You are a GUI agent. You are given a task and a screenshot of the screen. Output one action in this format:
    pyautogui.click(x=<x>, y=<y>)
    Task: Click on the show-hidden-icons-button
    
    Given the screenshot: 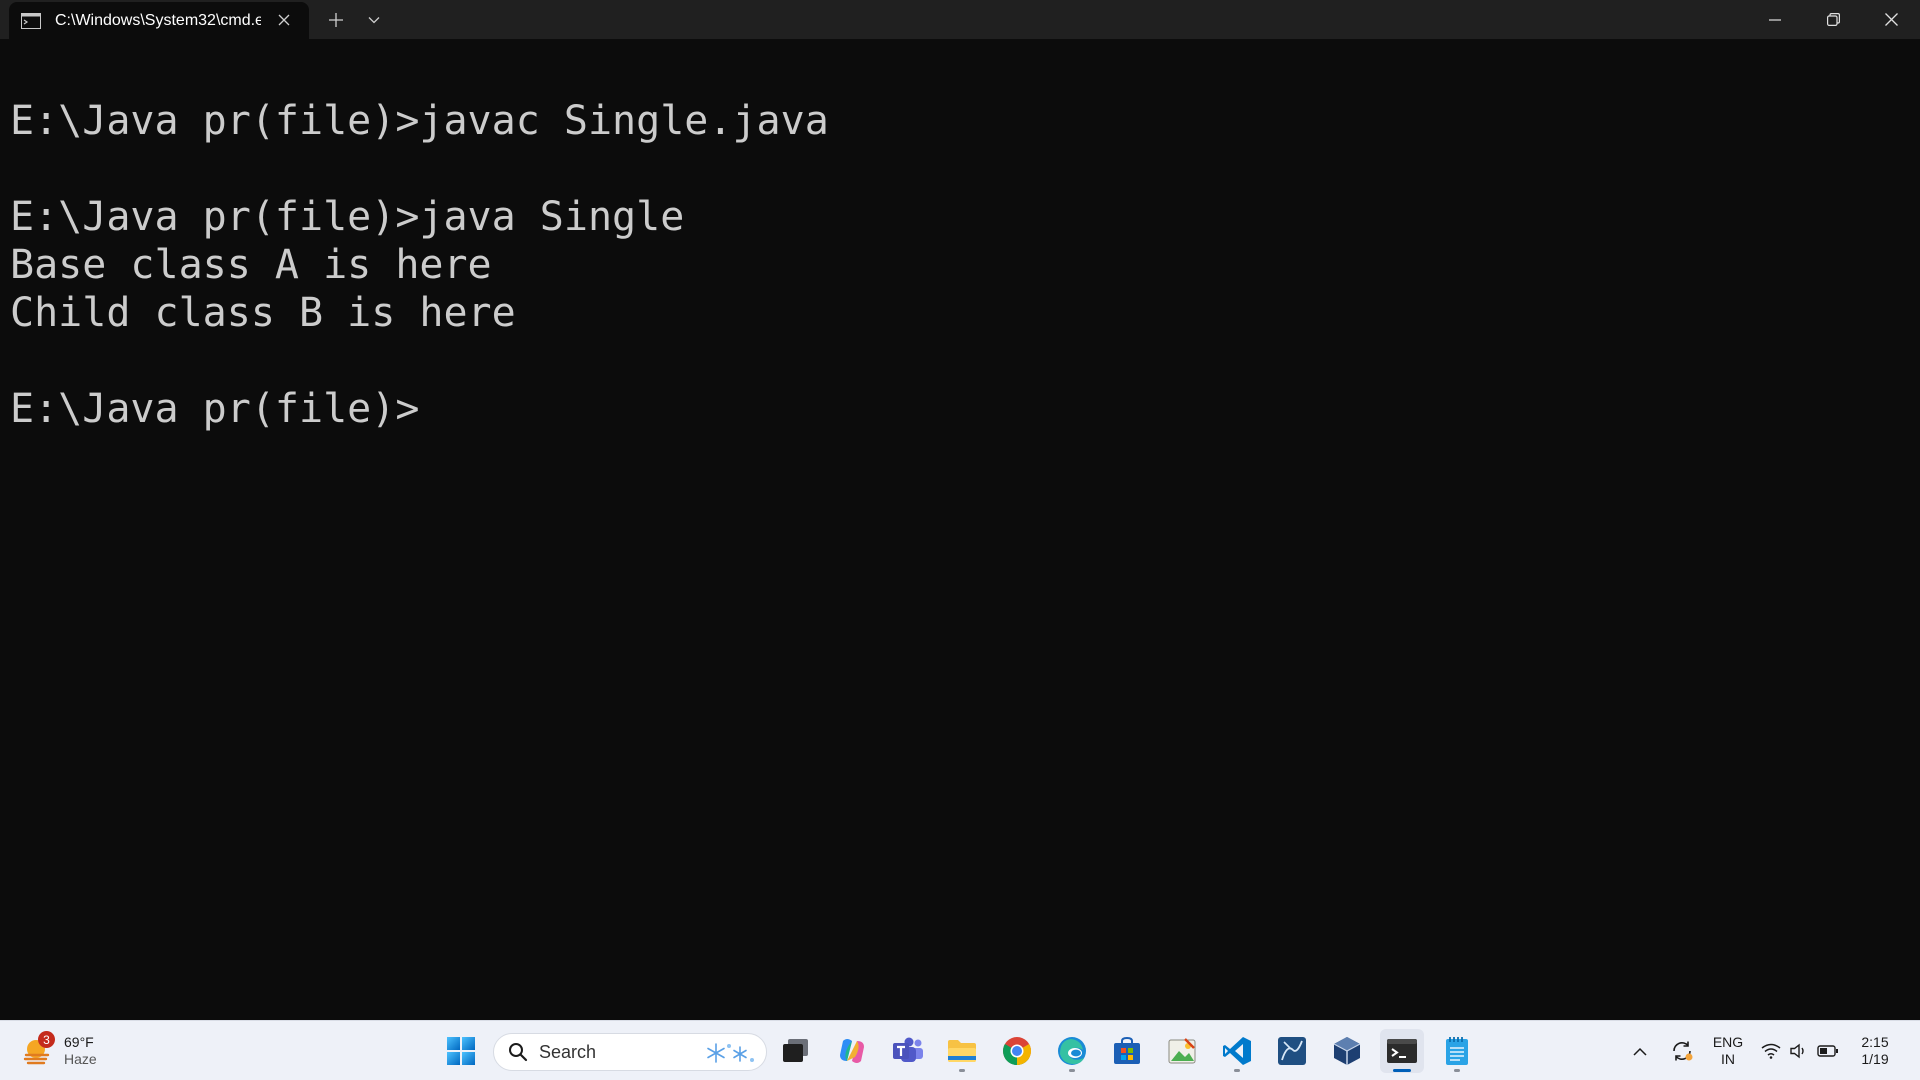 What is the action you would take?
    pyautogui.click(x=1640, y=1050)
    